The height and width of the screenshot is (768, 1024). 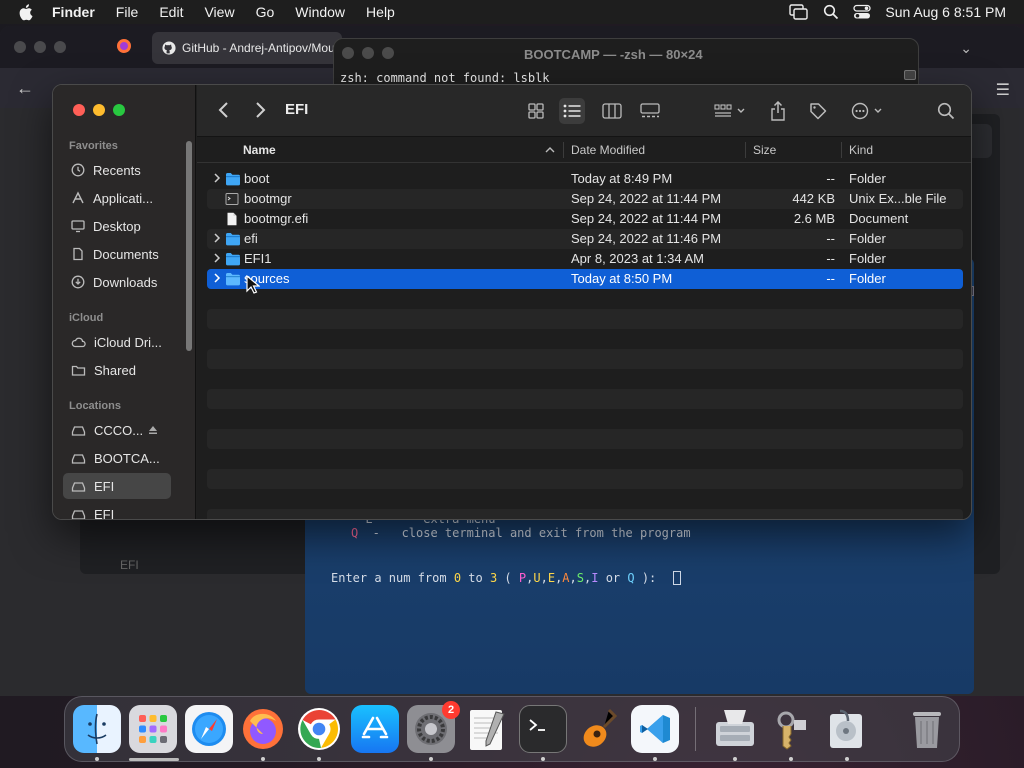 What do you see at coordinates (543, 729) in the screenshot?
I see `dock-terminal-icon` at bounding box center [543, 729].